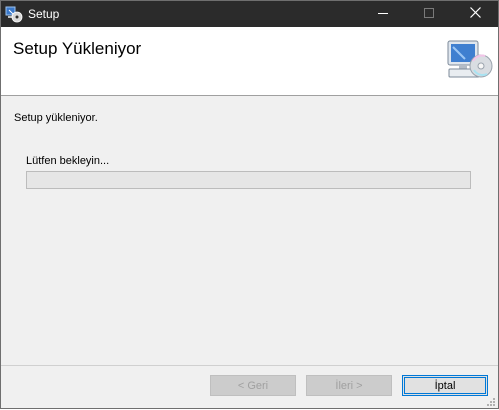 The image size is (499, 410). Describe the element at coordinates (253, 385) in the screenshot. I see `back-button: < Geri` at that location.